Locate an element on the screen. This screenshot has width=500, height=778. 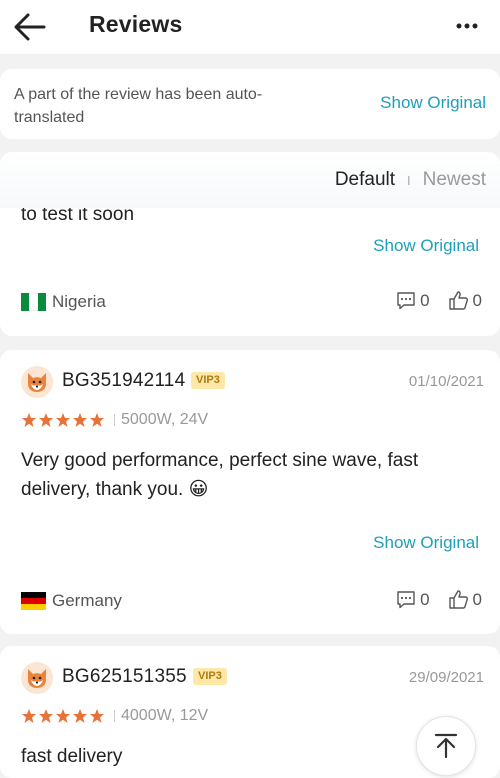
more-dots-icon is located at coordinates (467, 26).